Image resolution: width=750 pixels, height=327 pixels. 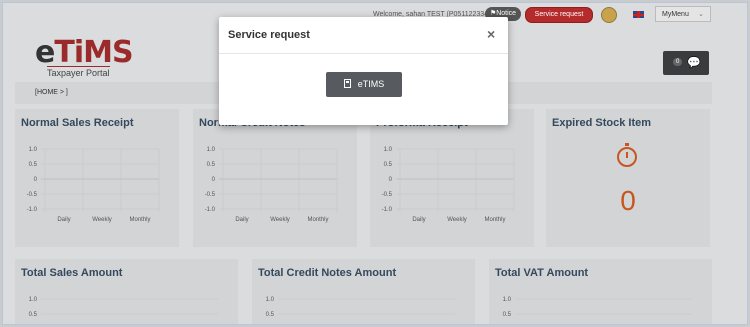 What do you see at coordinates (602, 123) in the screenshot?
I see `card-title: Expired Stock Item` at bounding box center [602, 123].